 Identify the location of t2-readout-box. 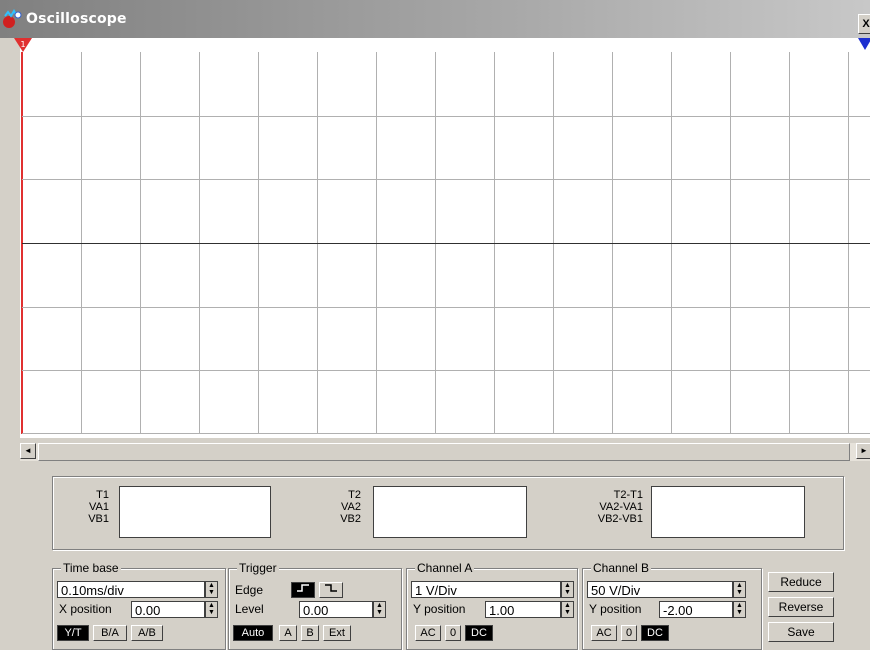
(450, 512).